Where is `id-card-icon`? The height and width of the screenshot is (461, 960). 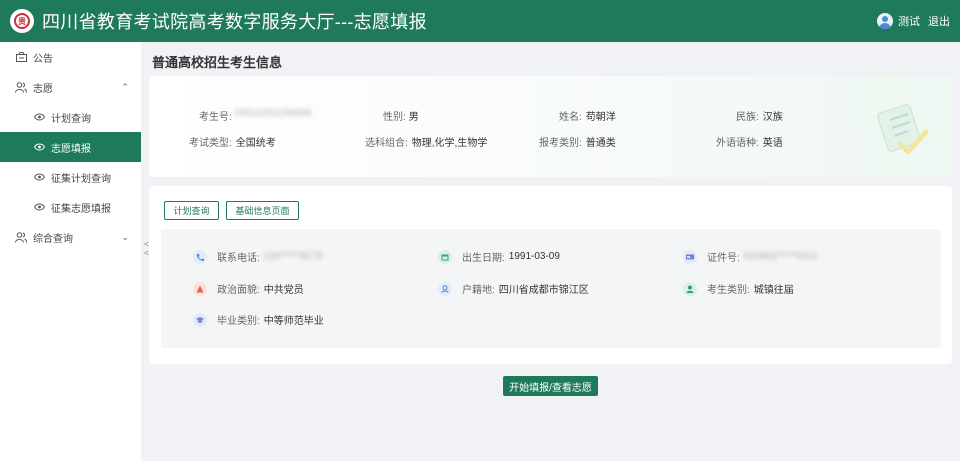
id-card-icon is located at coordinates (690, 256).